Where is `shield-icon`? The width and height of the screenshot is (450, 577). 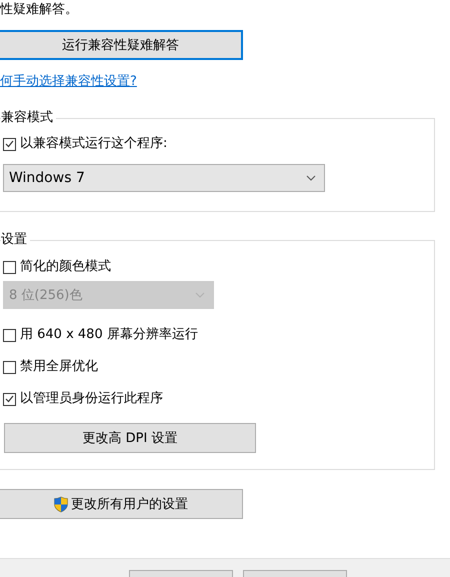
shield-icon is located at coordinates (61, 504).